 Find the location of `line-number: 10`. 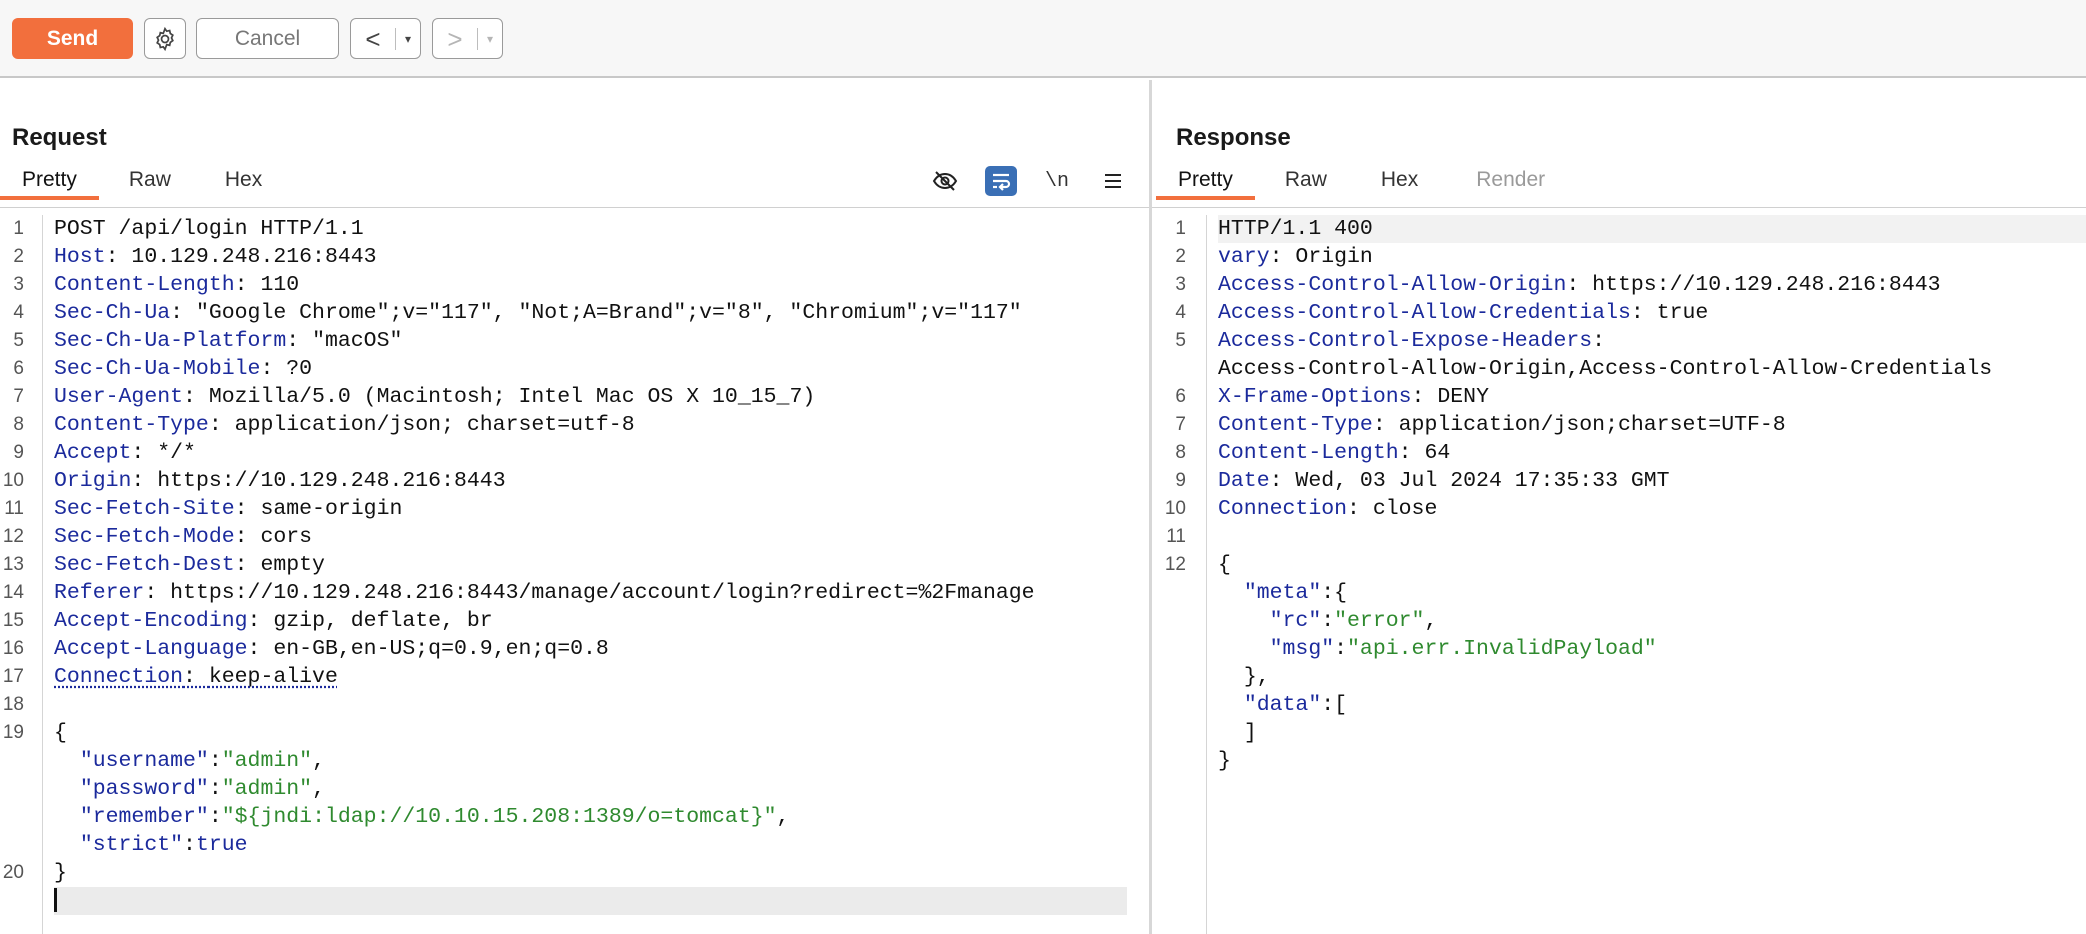

line-number: 10 is located at coordinates (1175, 508).